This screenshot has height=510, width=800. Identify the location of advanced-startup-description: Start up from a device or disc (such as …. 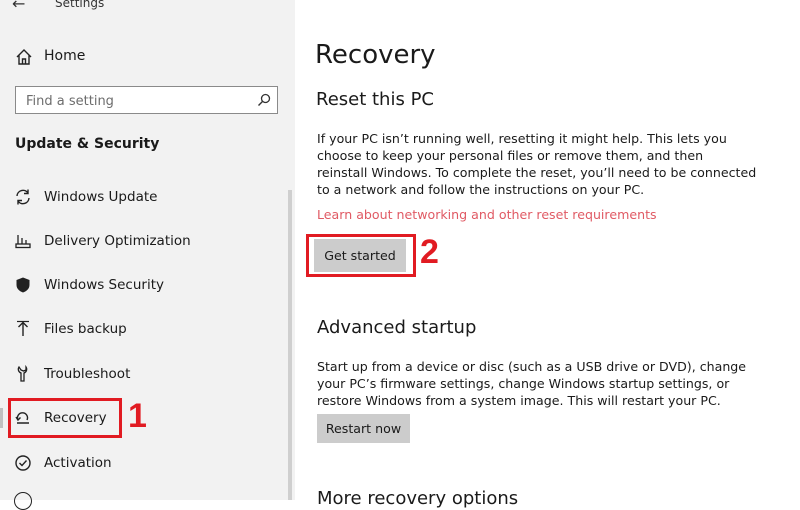
(532, 383).